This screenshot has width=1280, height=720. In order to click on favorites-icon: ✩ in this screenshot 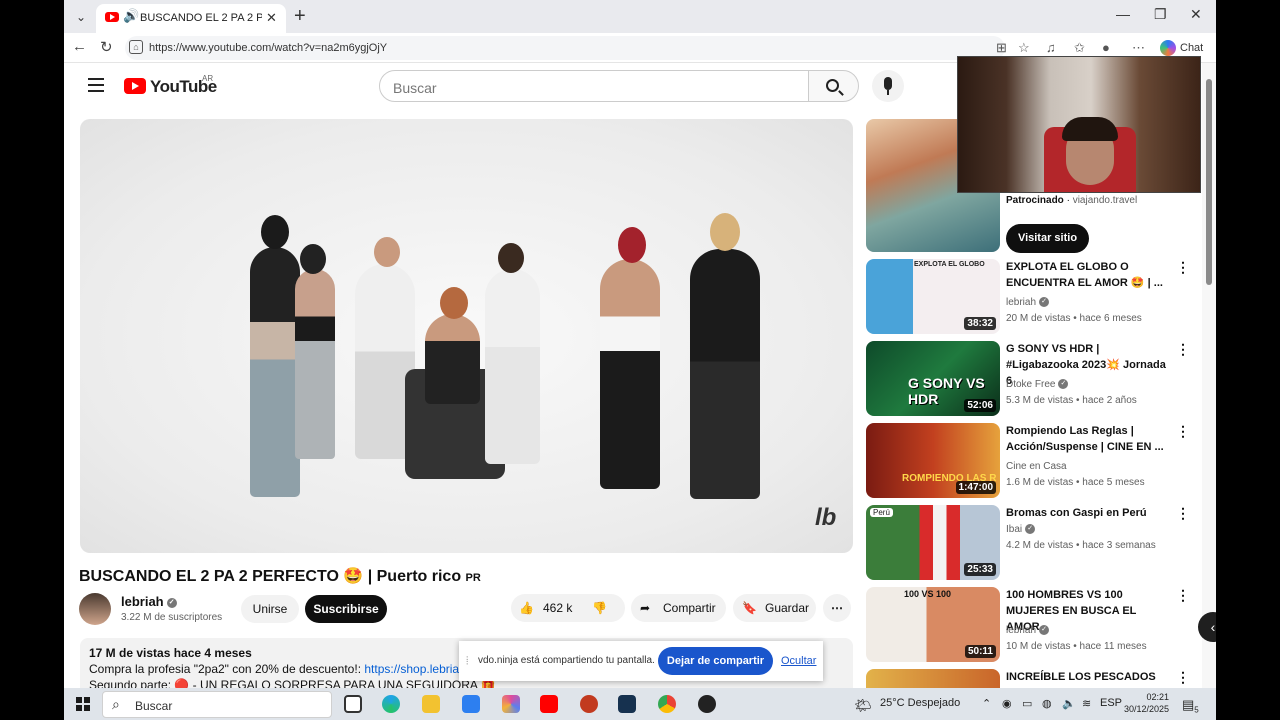, I will do `click(1079, 48)`.